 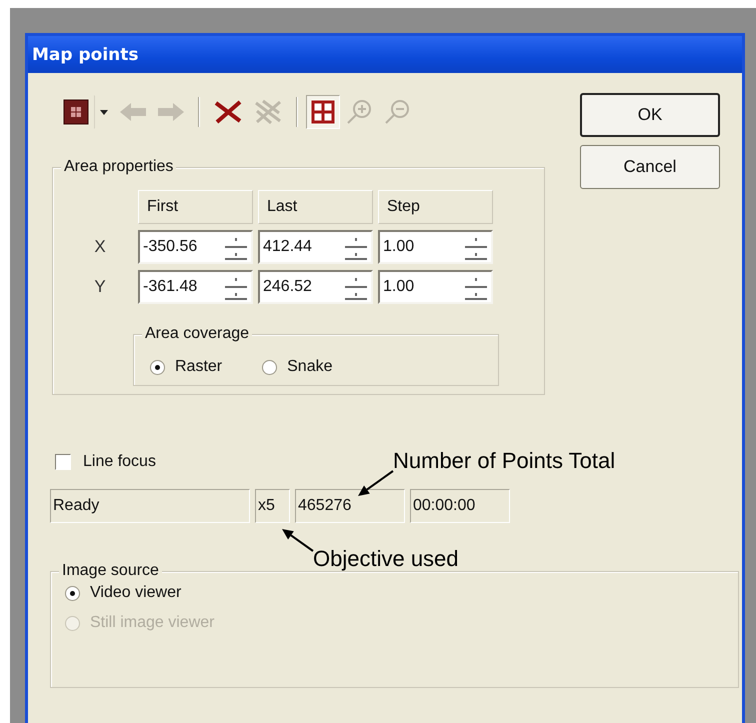 What do you see at coordinates (268, 112) in the screenshot?
I see `delete-all-icon` at bounding box center [268, 112].